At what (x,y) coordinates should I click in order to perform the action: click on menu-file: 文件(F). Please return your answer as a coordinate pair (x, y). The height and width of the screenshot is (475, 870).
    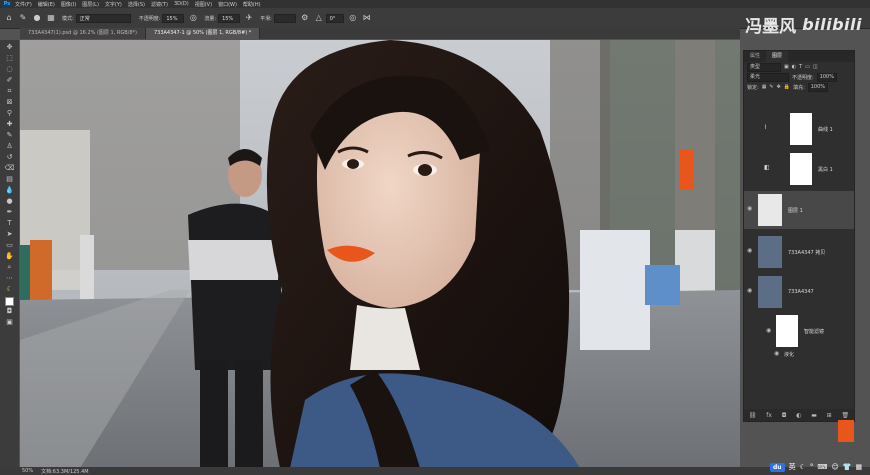
    Looking at the image, I should click on (23, 4).